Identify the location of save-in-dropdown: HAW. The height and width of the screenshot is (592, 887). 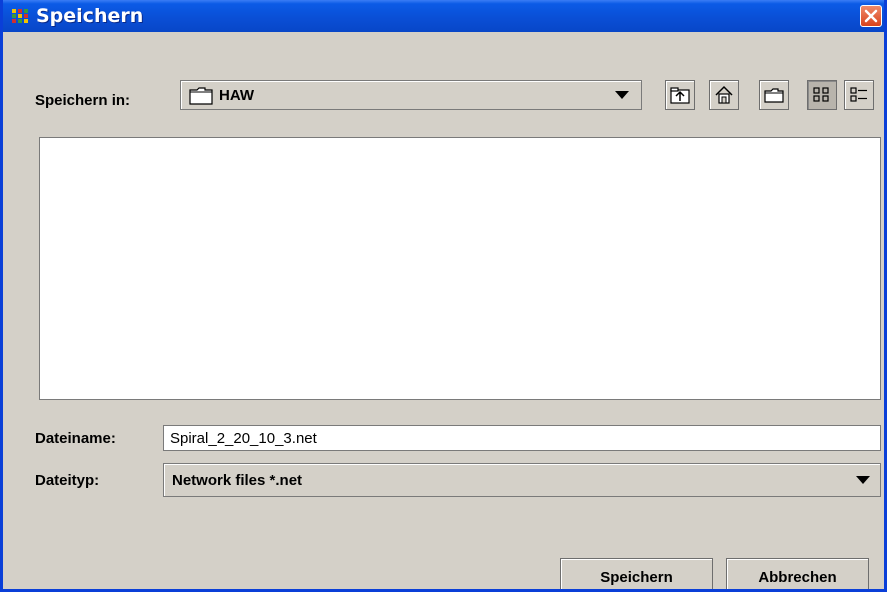
(411, 95).